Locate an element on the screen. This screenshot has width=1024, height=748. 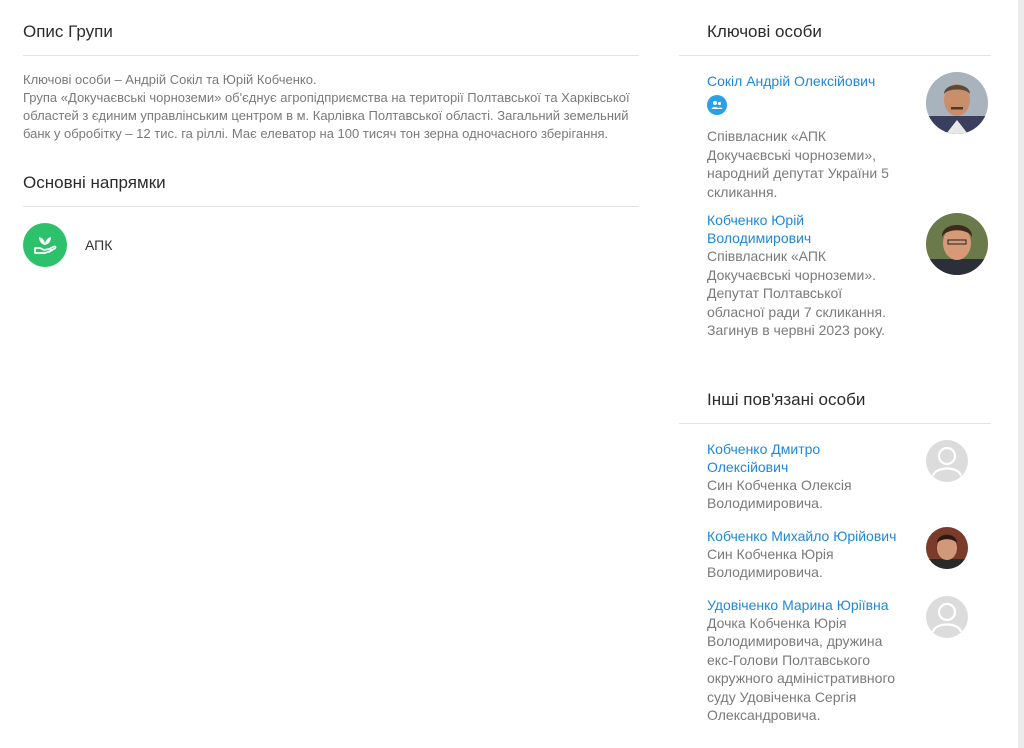
directions-title: Основні напрямки is located at coordinates (331, 179).